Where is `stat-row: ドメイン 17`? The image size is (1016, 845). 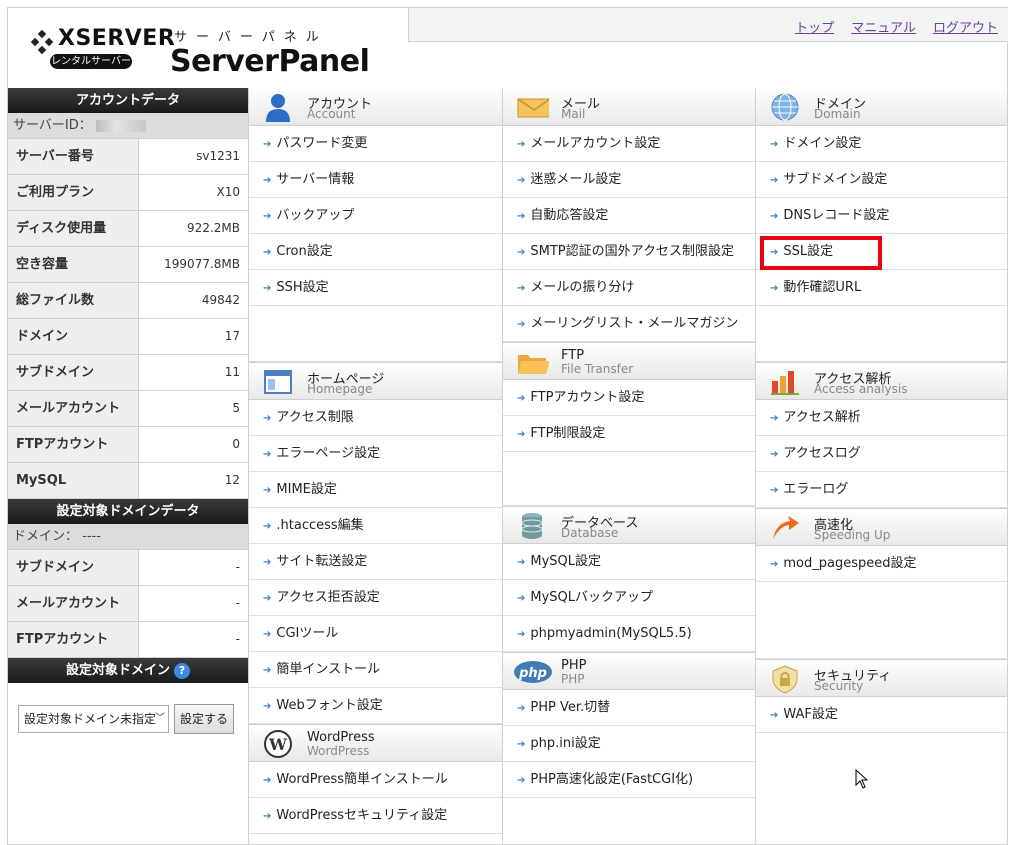 stat-row: ドメイン 17 is located at coordinates (128, 337).